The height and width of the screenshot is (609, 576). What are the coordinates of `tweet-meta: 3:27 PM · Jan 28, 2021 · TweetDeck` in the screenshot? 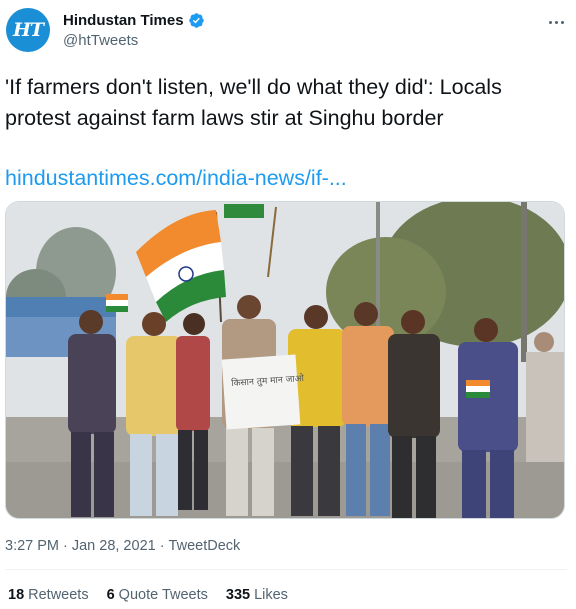 It's located at (122, 546).